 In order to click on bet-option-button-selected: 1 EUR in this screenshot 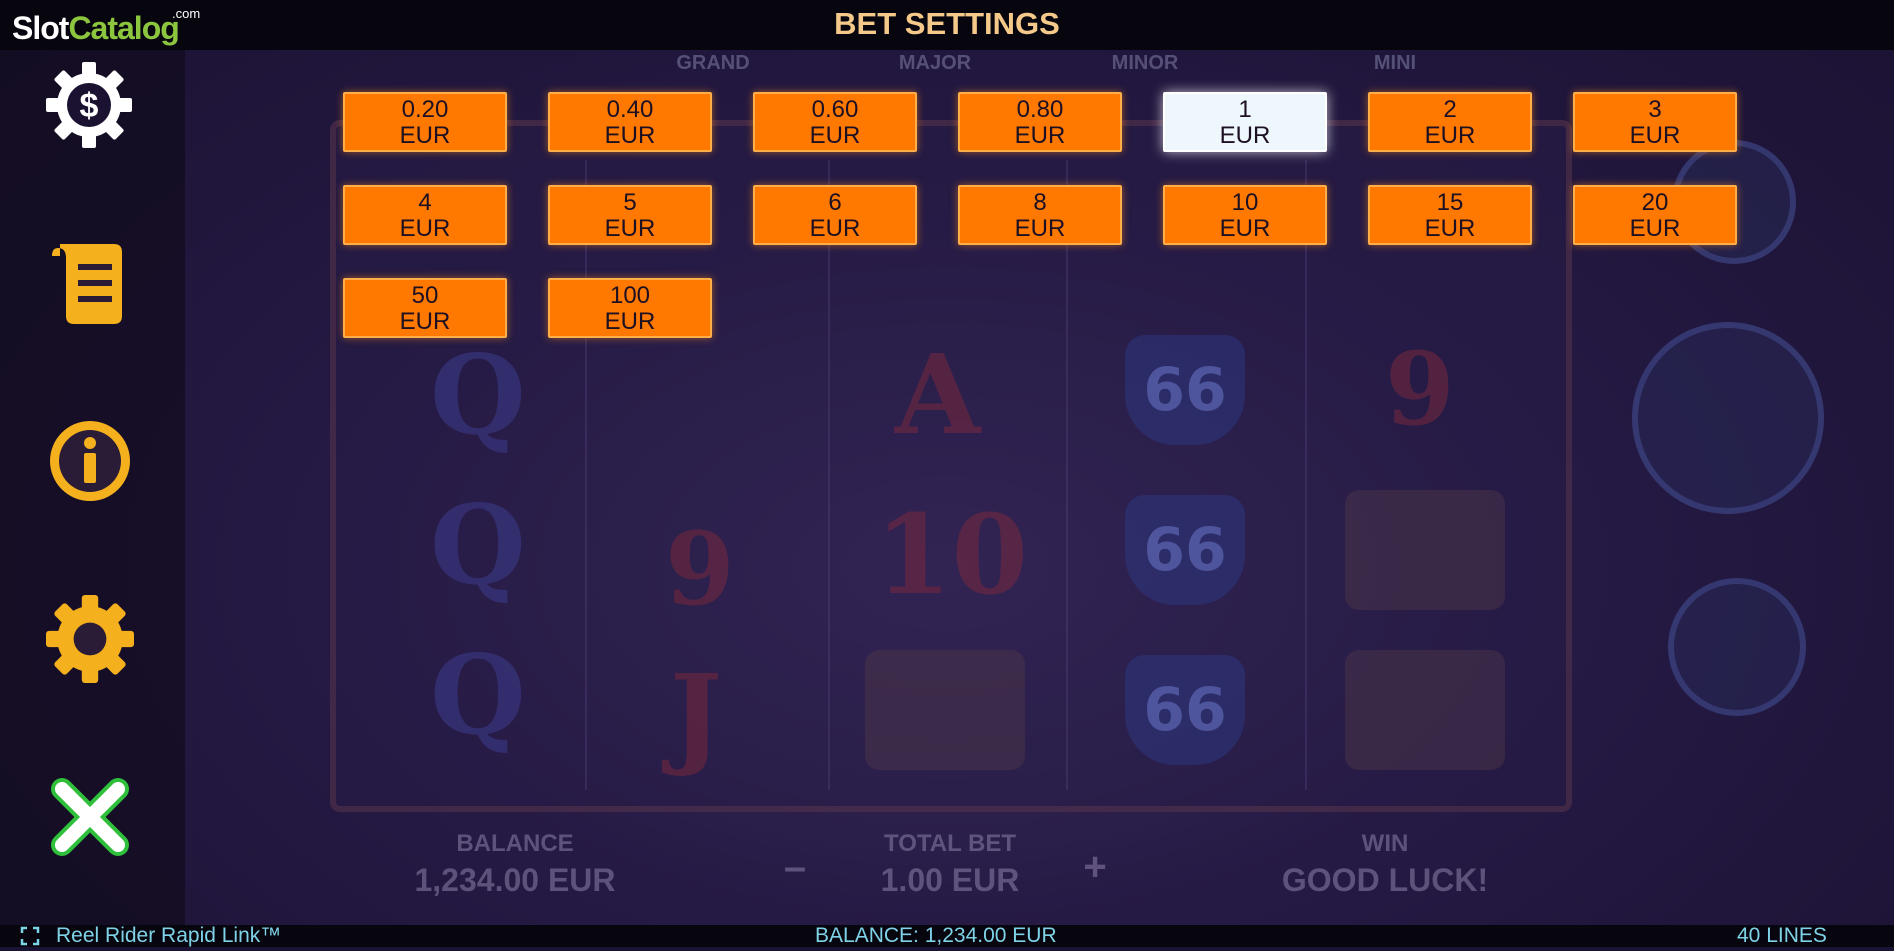, I will do `click(1245, 122)`.